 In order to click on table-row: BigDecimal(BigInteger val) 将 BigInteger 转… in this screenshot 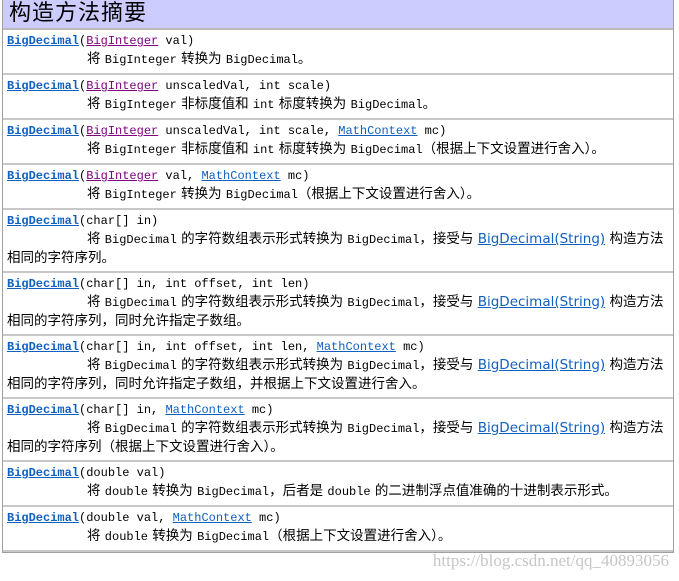, I will do `click(338, 52)`.